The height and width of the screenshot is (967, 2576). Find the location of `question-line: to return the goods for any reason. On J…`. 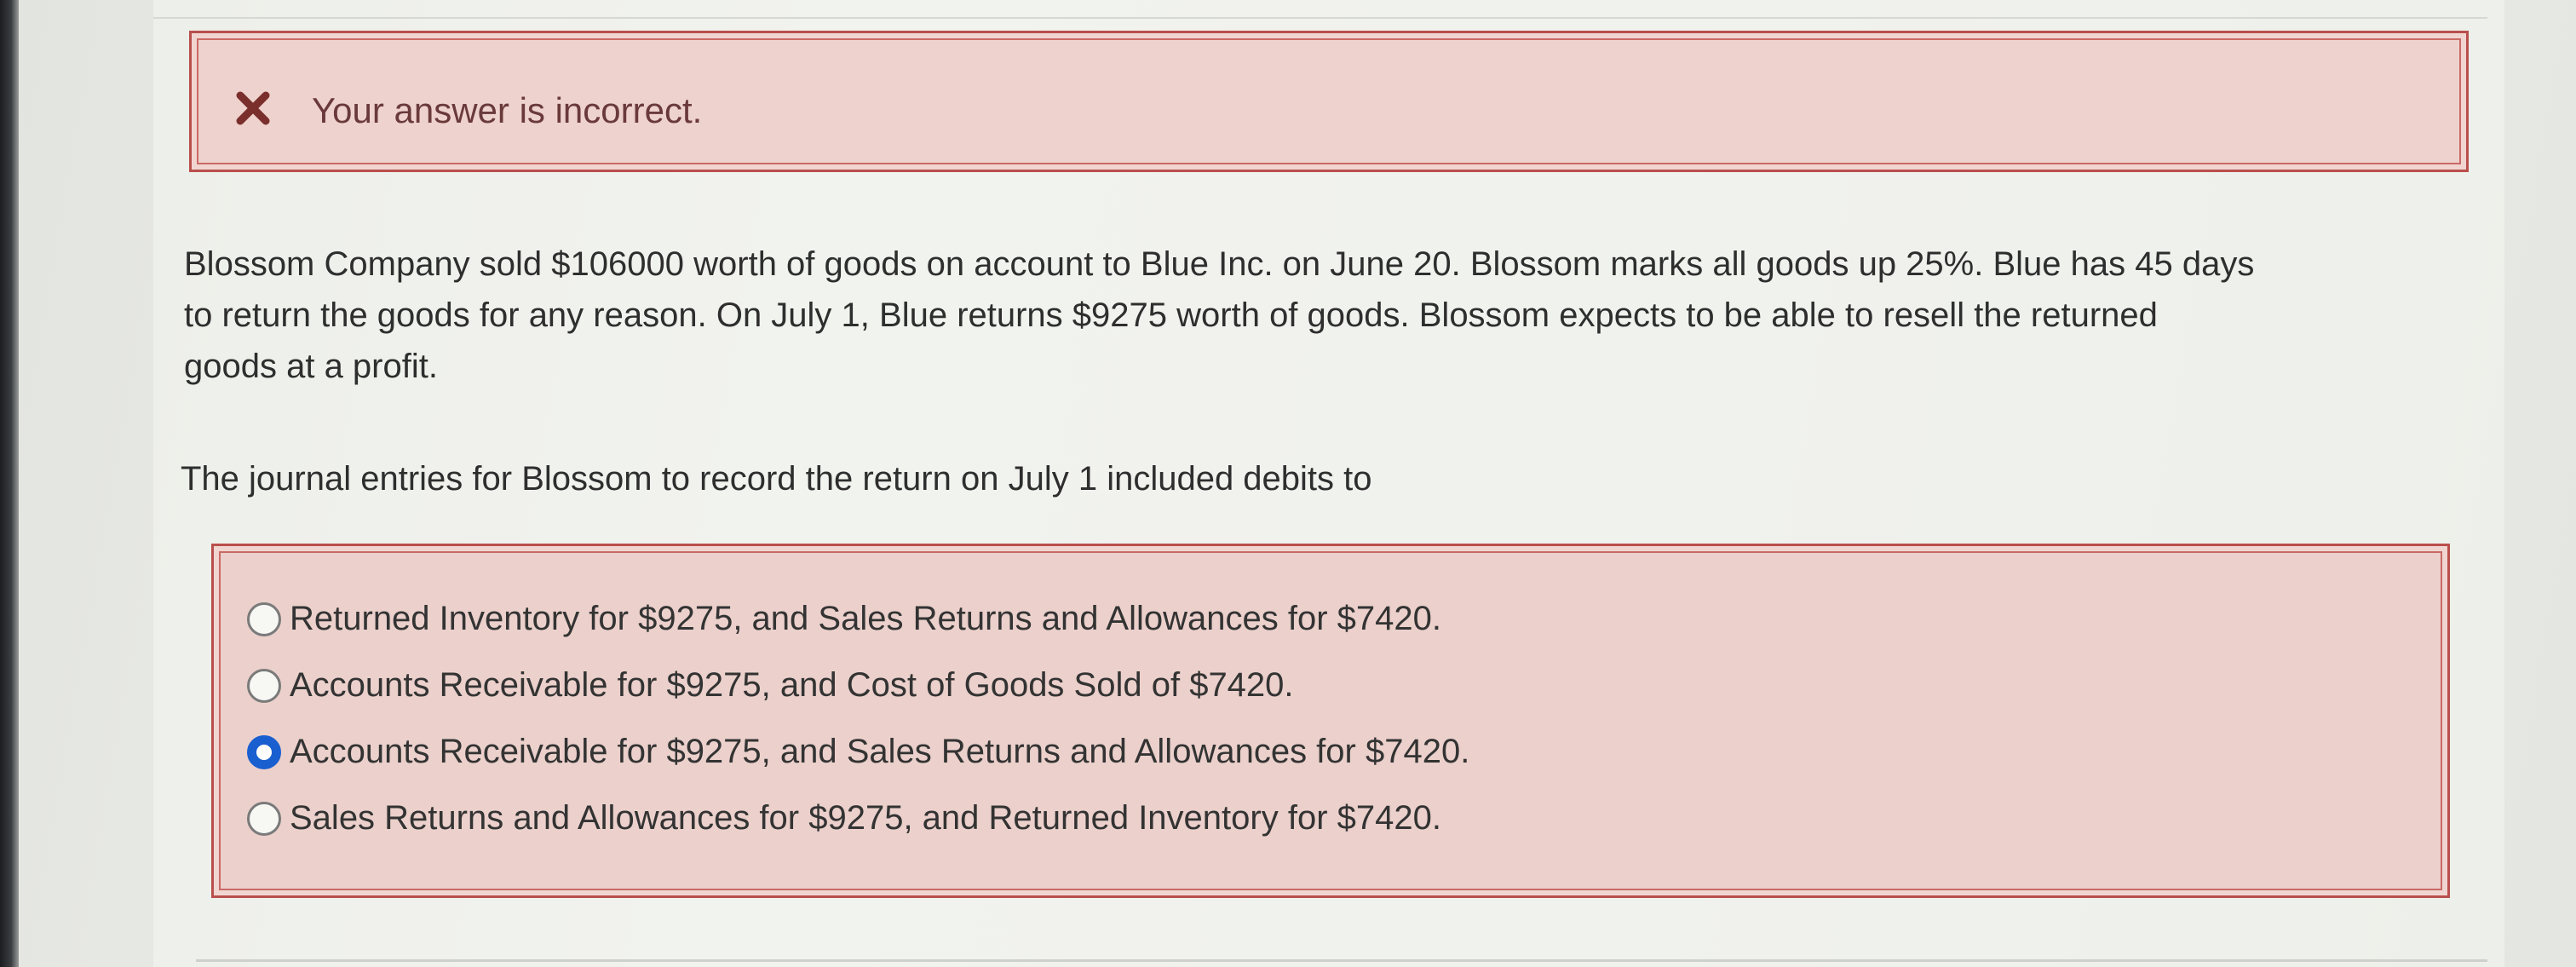

question-line: to return the goods for any reason. On J… is located at coordinates (1171, 315).